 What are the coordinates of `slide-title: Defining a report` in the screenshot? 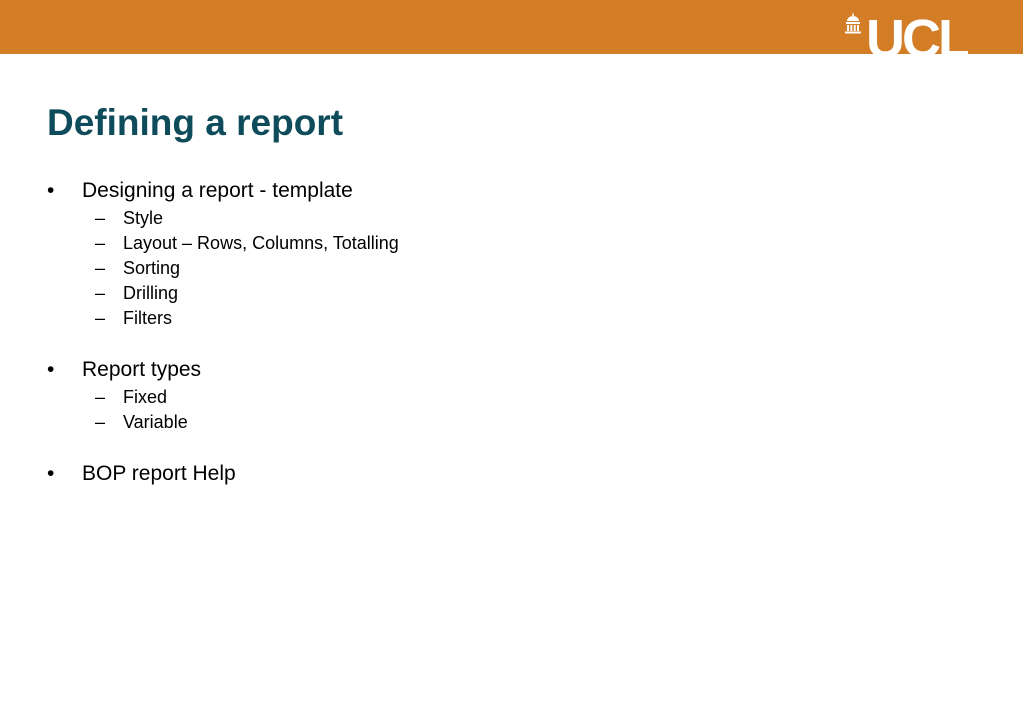 It's located at (195, 122).